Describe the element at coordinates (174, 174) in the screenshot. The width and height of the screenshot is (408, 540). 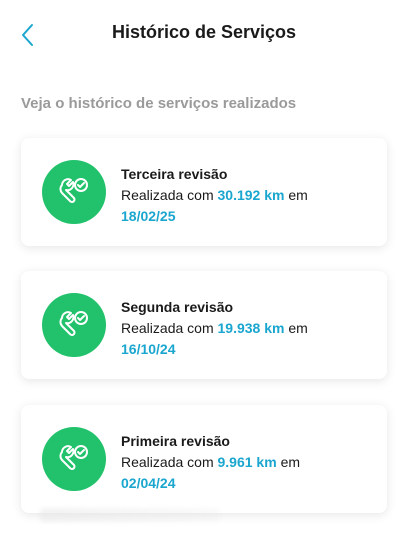
I see `service-title: Terceira revisão` at that location.